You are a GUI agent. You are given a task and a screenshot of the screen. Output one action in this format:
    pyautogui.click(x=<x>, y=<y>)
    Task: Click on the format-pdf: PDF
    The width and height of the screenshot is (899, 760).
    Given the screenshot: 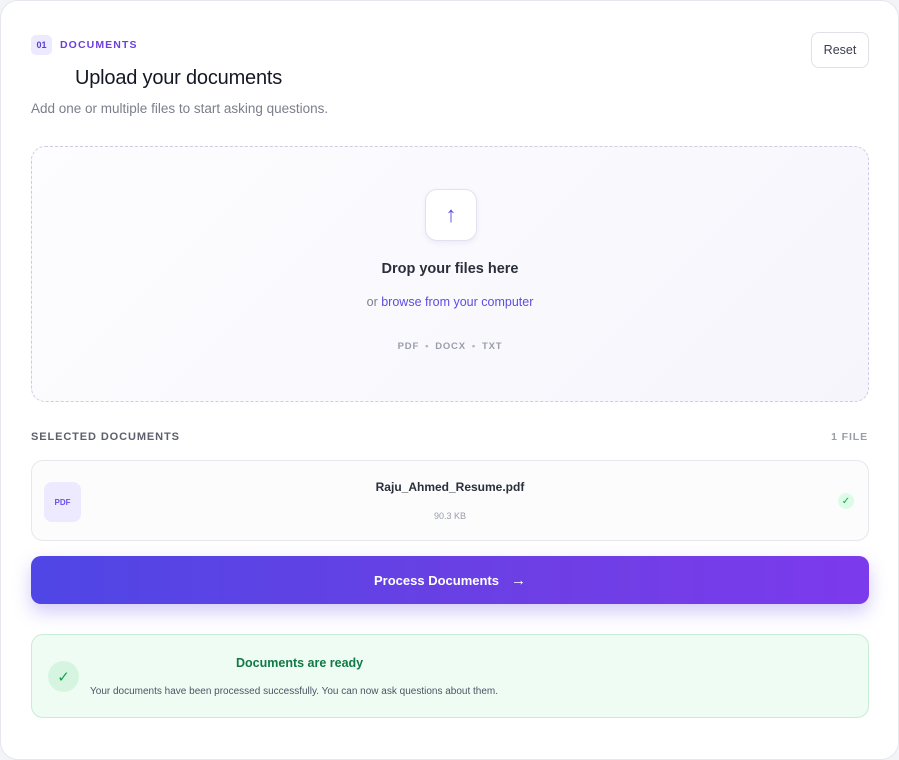 What is the action you would take?
    pyautogui.click(x=408, y=346)
    